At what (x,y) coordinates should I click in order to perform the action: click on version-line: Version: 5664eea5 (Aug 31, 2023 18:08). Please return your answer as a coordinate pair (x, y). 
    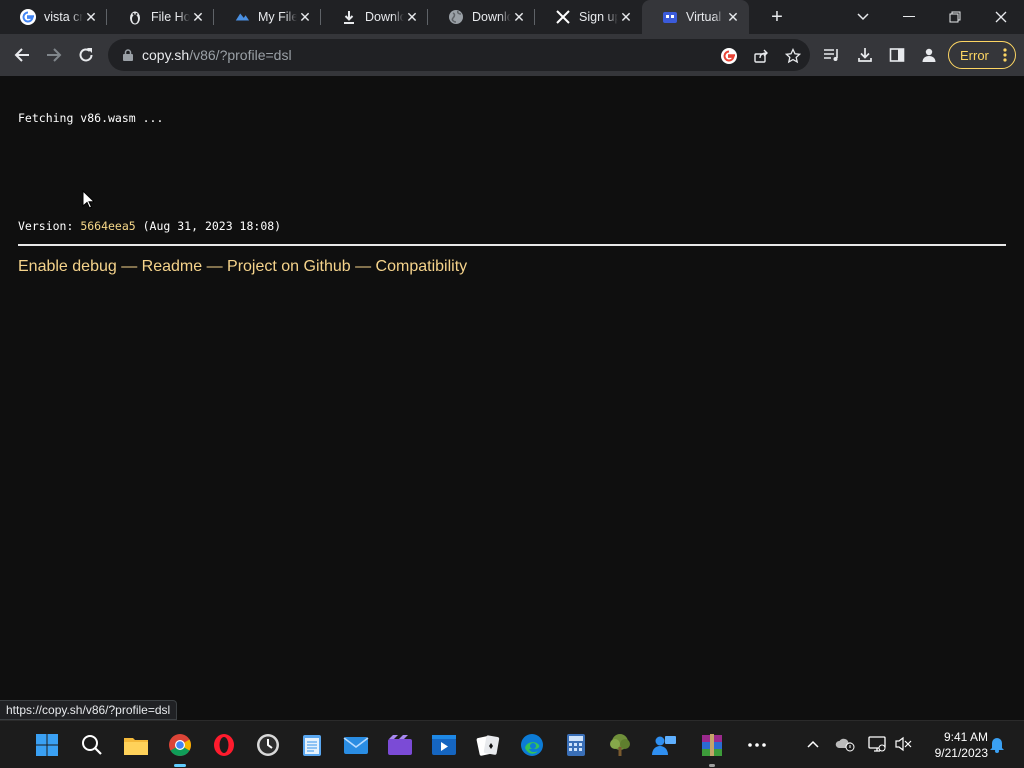
    Looking at the image, I should click on (149, 226).